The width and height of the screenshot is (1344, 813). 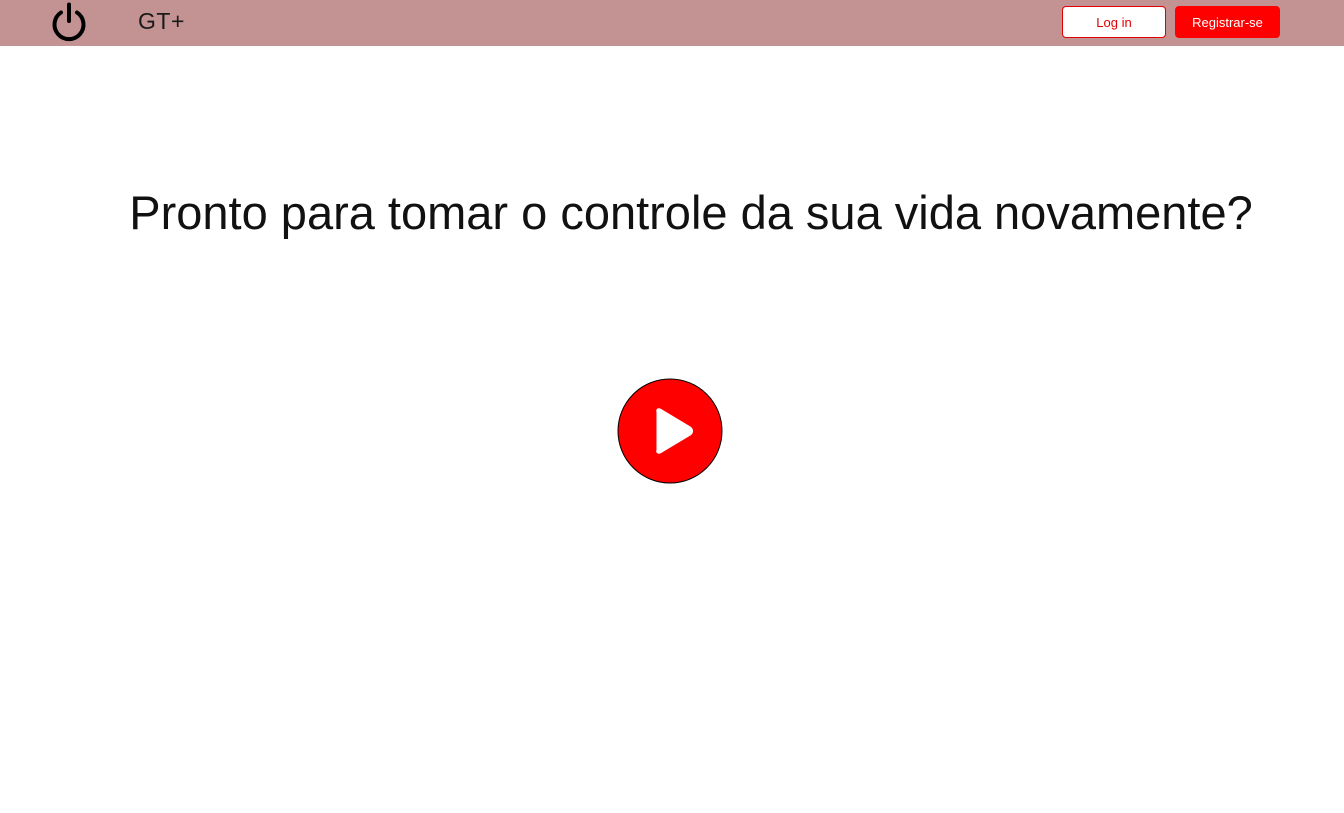 I want to click on play-video-button, so click(x=670, y=431).